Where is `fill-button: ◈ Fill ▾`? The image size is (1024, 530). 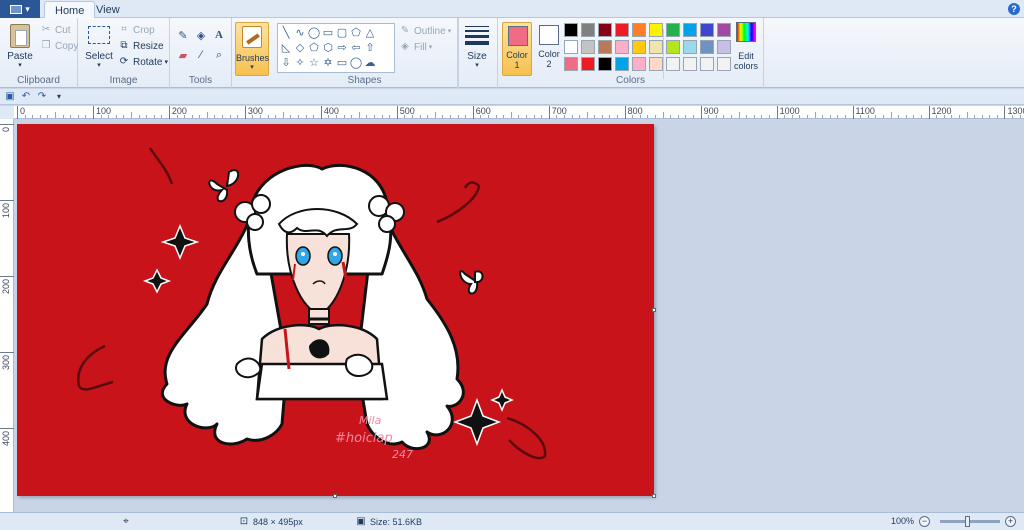 fill-button: ◈ Fill ▾ is located at coordinates (415, 47).